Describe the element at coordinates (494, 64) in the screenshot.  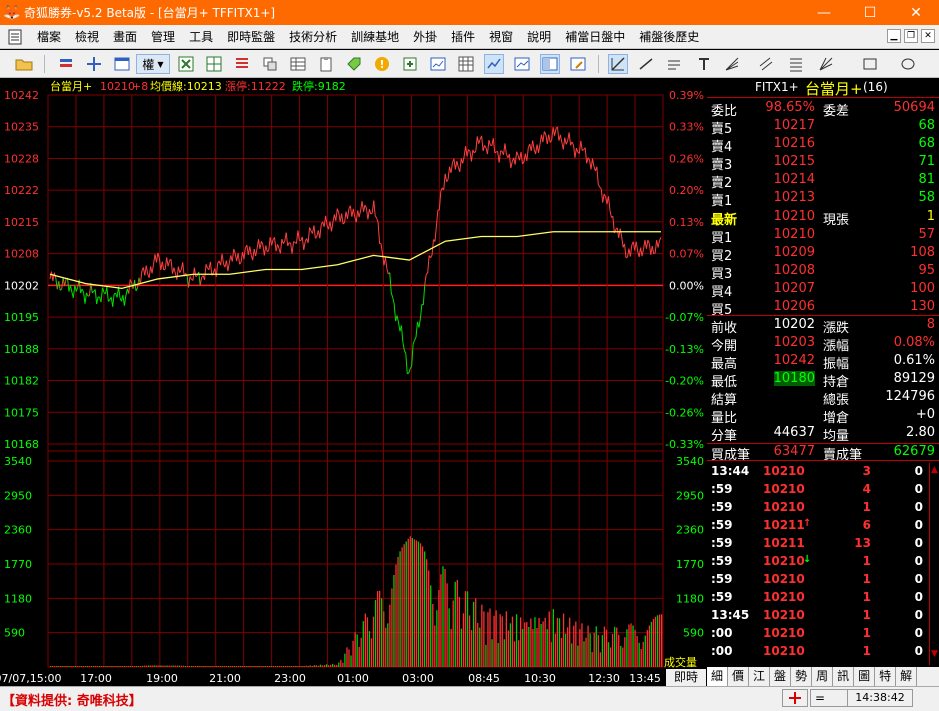
I see `line-chart-icon` at that location.